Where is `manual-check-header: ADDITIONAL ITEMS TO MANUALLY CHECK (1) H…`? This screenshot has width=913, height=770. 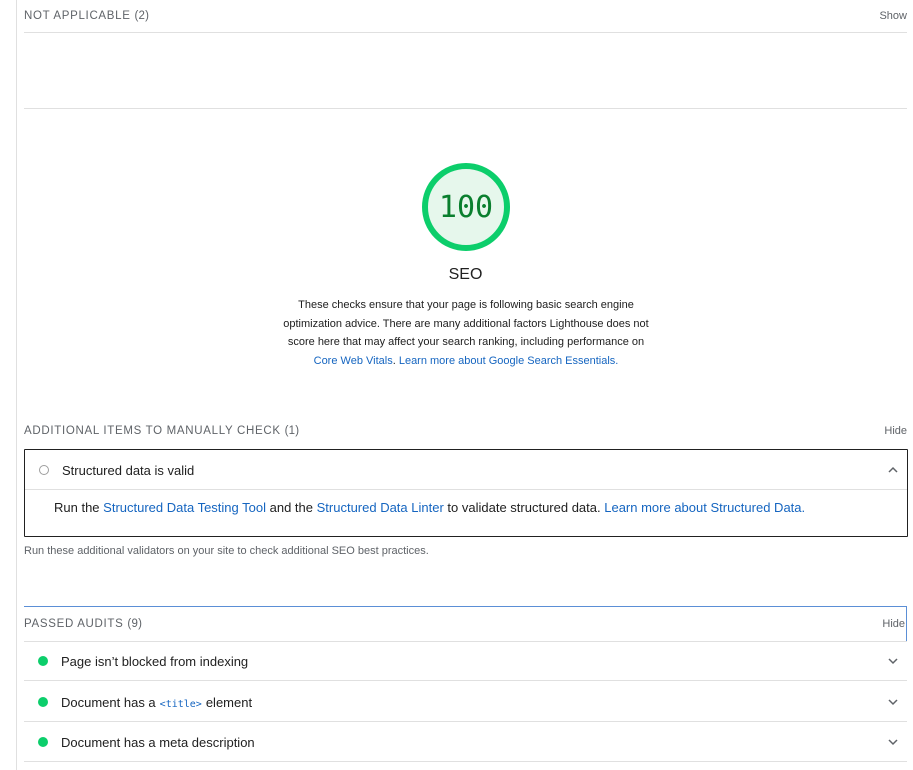
manual-check-header: ADDITIONAL ITEMS TO MANUALLY CHECK (1) H… is located at coordinates (465, 431).